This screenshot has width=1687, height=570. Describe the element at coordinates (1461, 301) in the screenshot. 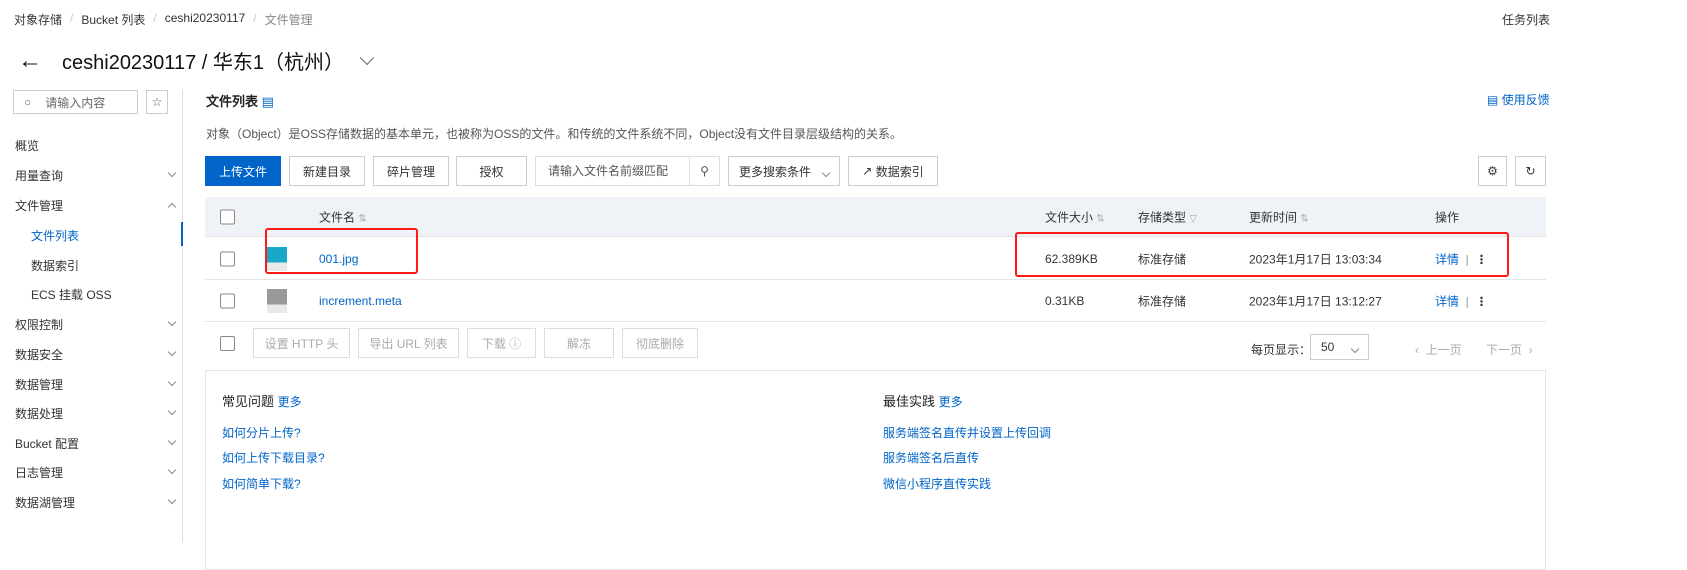

I see `actions: 详情 | ⋮` at that location.